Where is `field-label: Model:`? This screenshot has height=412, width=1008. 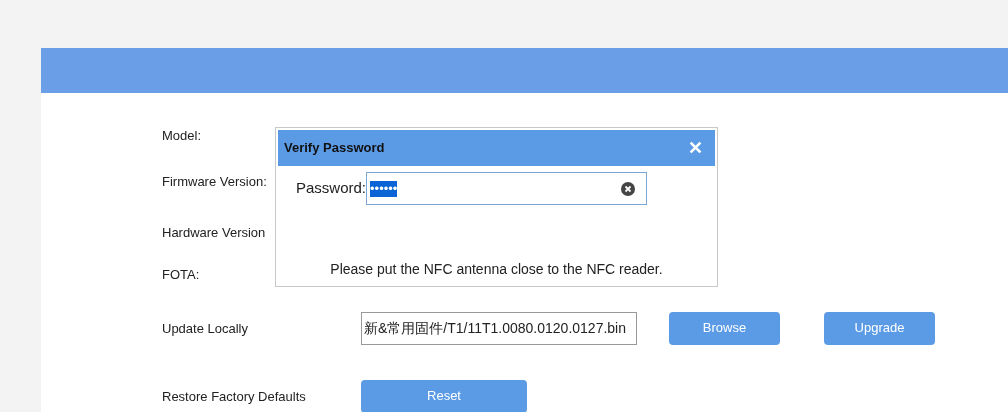 field-label: Model: is located at coordinates (182, 135).